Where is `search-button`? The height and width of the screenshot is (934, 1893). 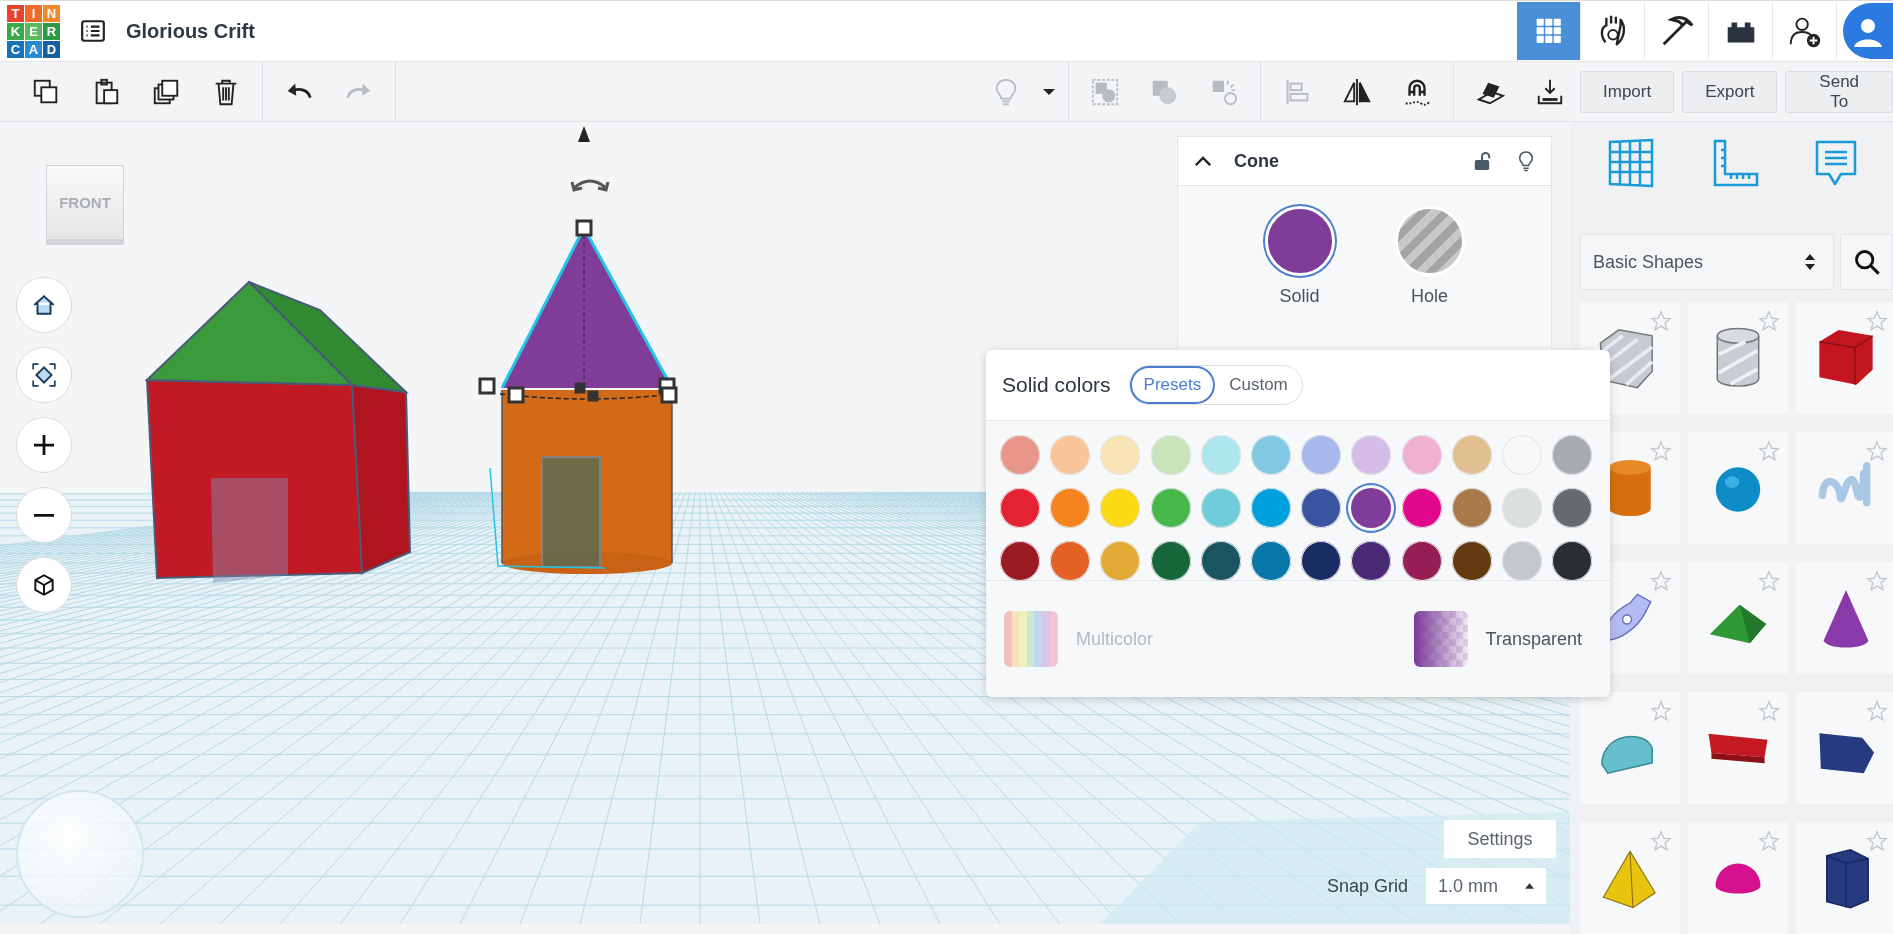 search-button is located at coordinates (1866, 262).